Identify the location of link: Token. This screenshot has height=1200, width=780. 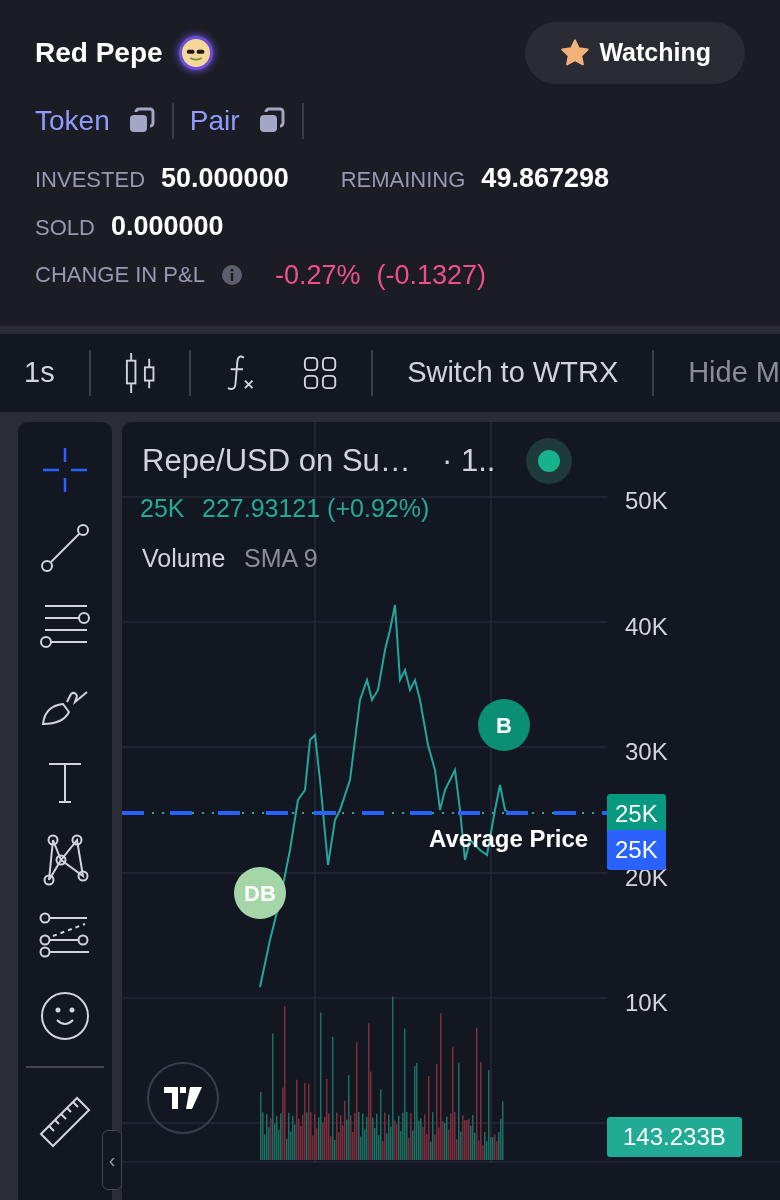
(72, 120).